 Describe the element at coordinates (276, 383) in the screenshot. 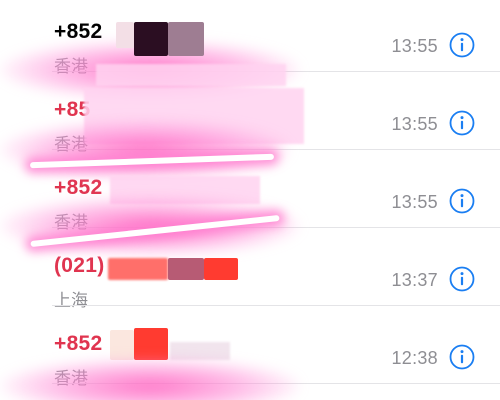

I see `row-divider` at that location.